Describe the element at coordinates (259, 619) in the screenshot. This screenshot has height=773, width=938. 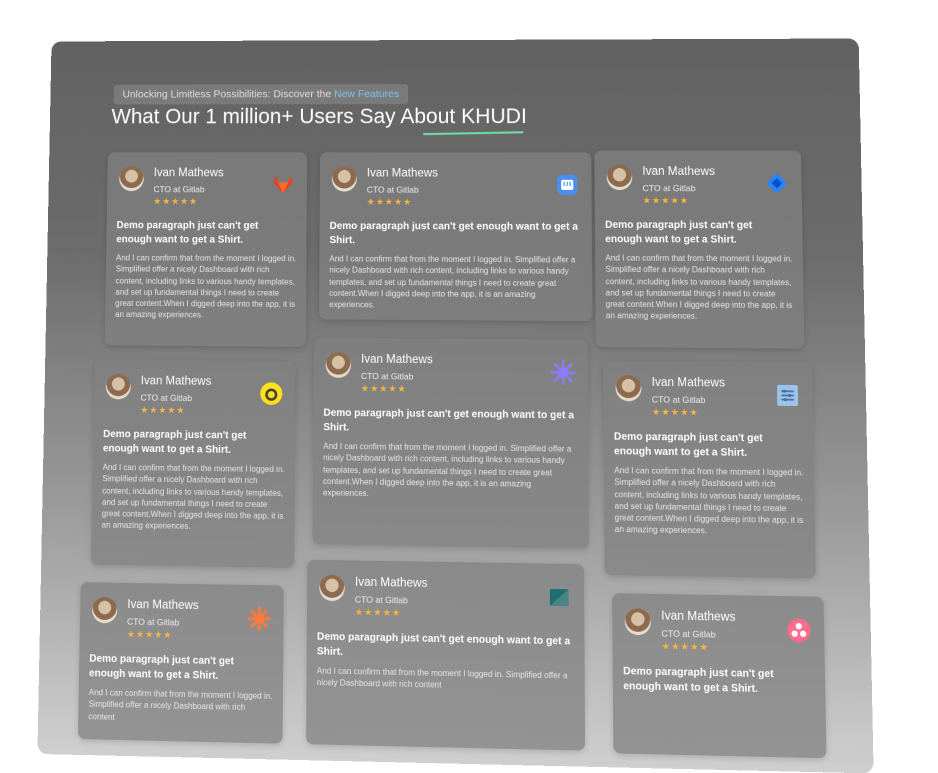
I see `hubspot-sprocket-icon` at that location.